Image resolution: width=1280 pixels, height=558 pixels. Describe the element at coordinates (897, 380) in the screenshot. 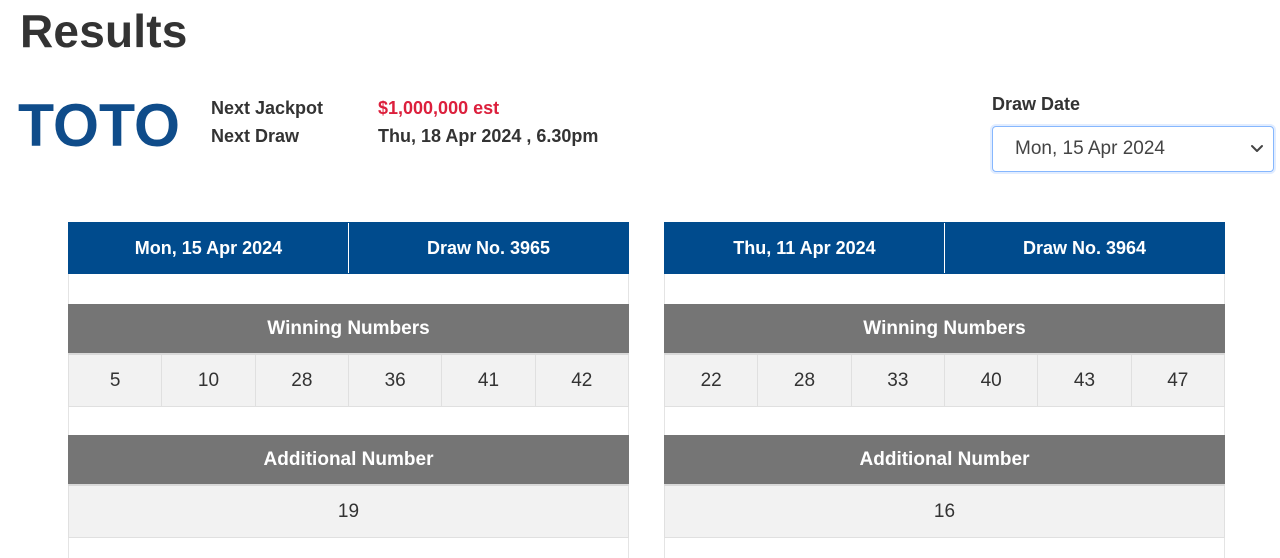

I see `winning-number: 33` at that location.